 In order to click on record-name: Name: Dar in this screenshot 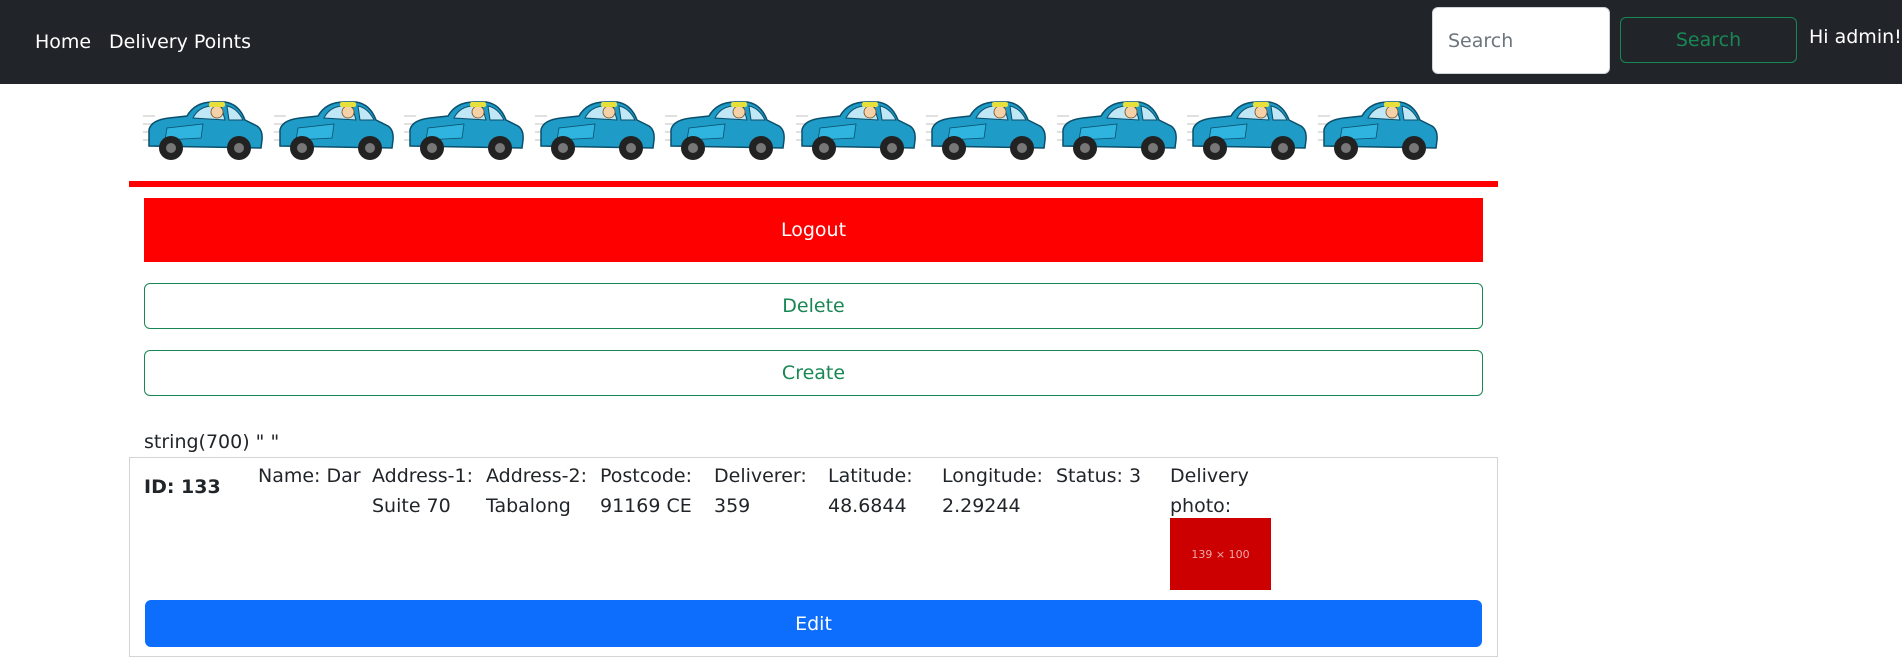, I will do `click(309, 476)`.